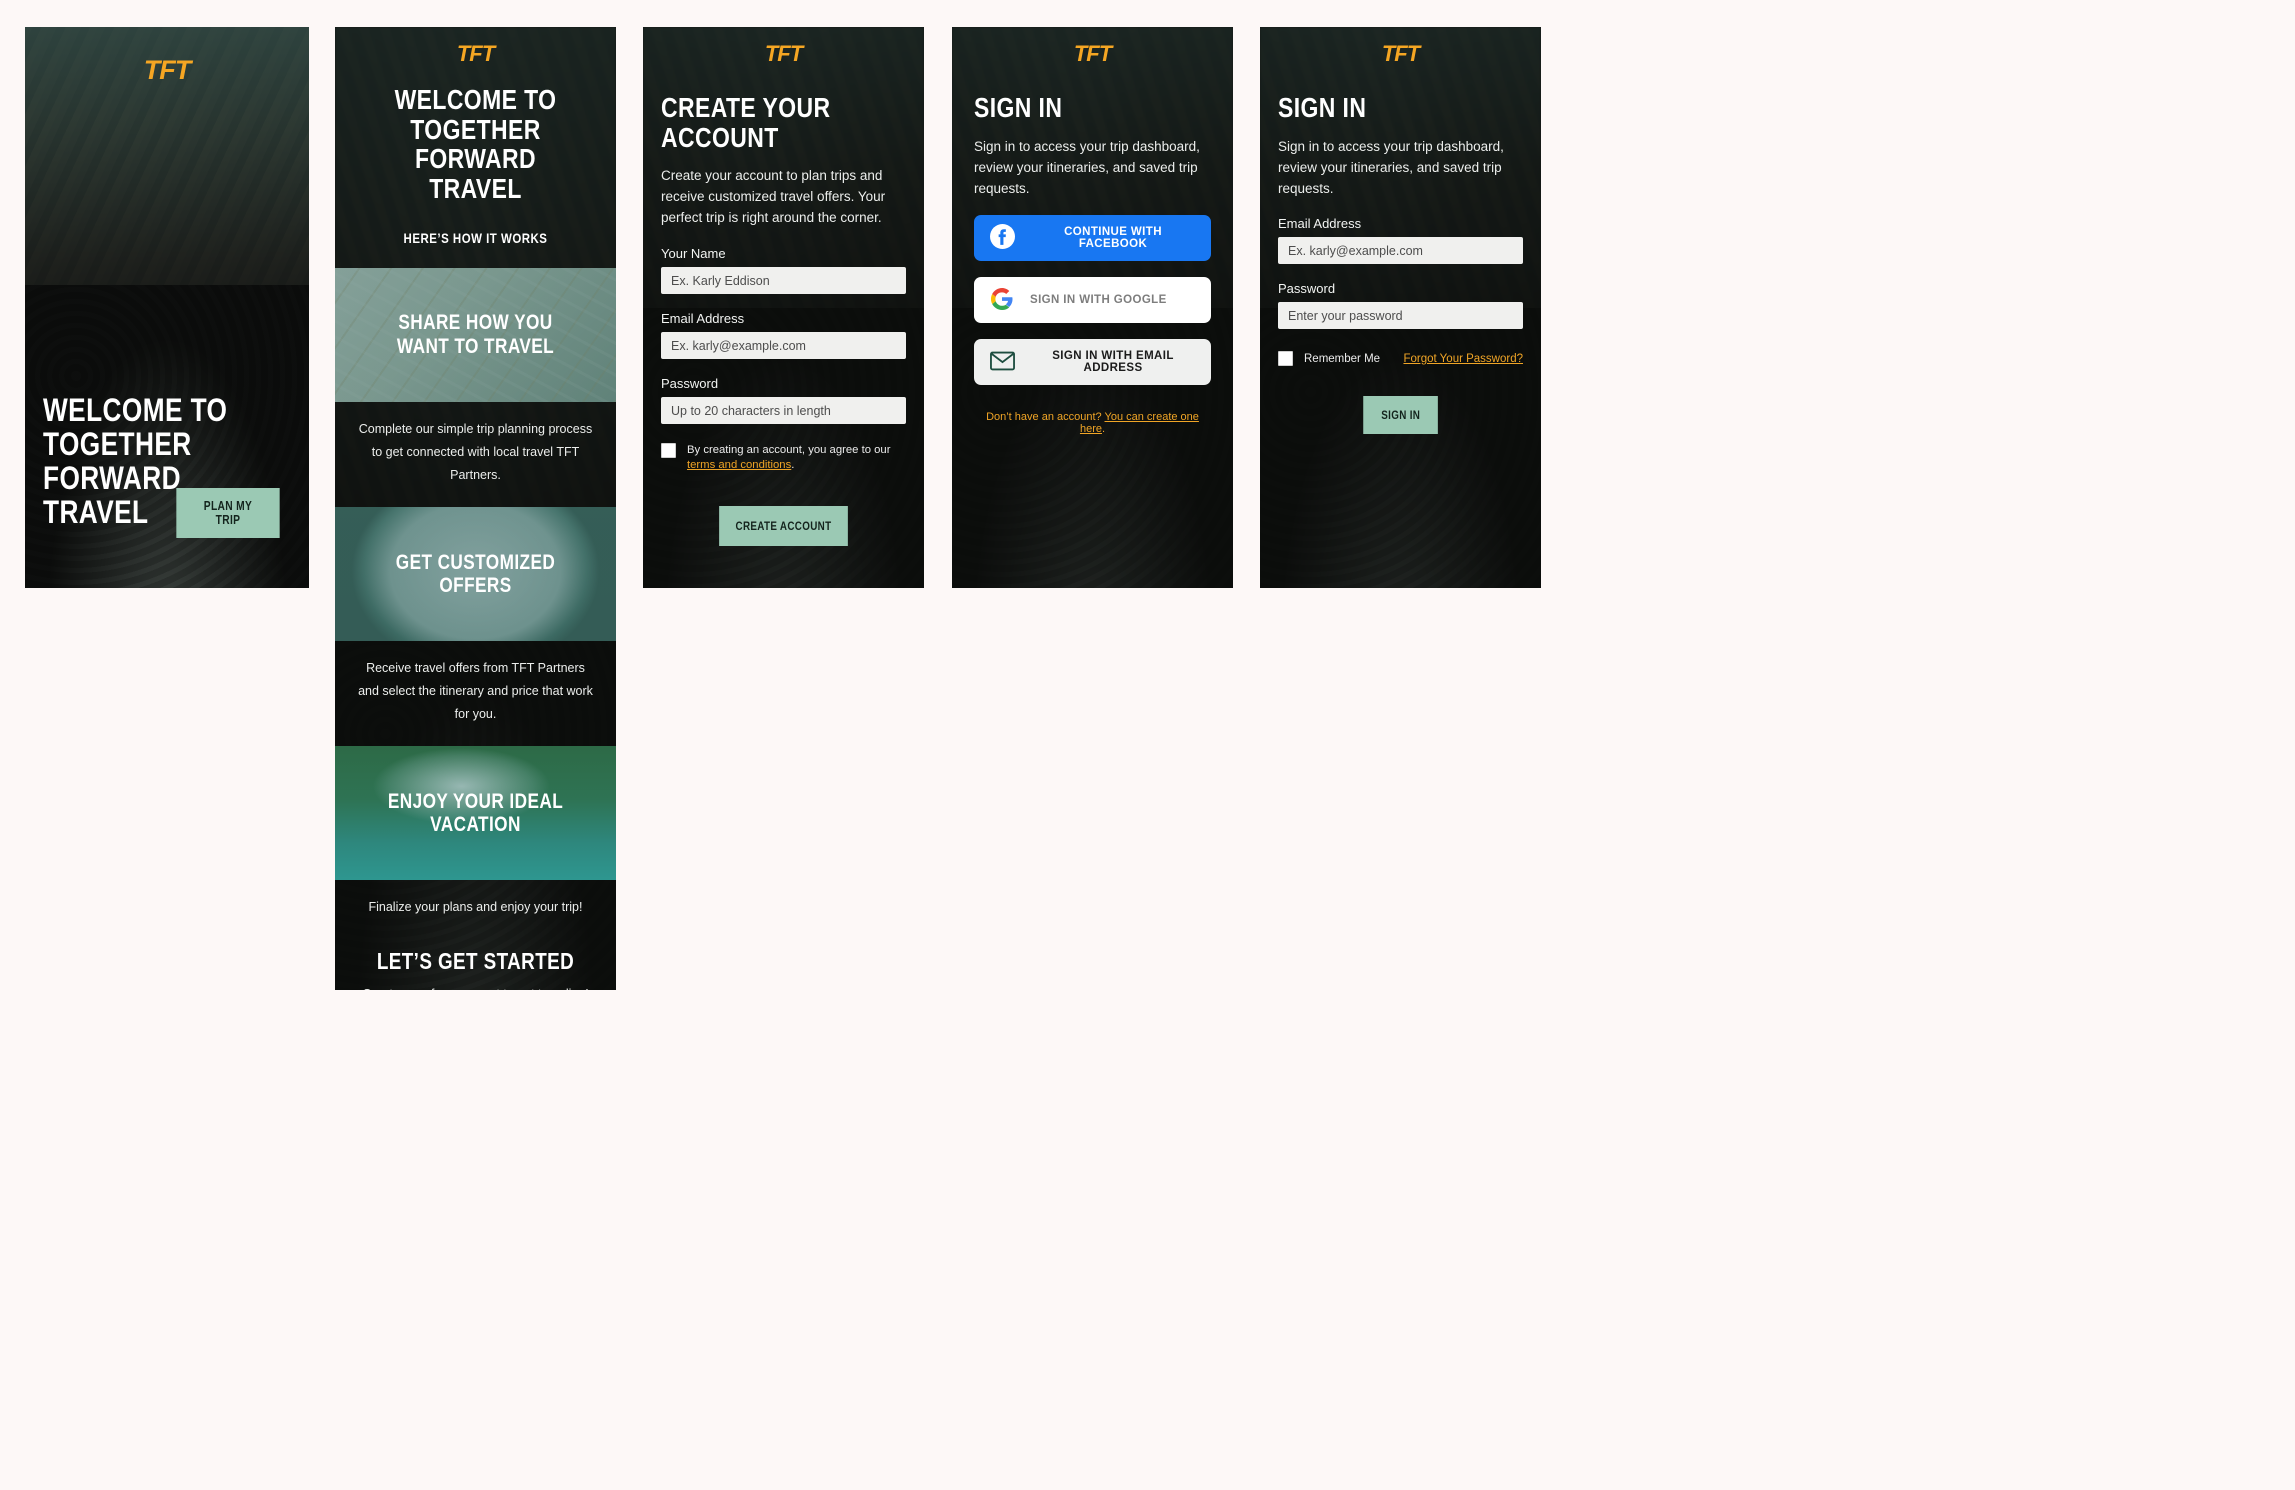 This screenshot has width=2295, height=1490. I want to click on plan-my-trip-button: PLAN MY TRIP, so click(228, 513).